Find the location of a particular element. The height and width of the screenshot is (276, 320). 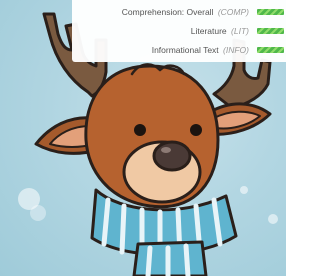

reindeer-nose is located at coordinates (172, 156).